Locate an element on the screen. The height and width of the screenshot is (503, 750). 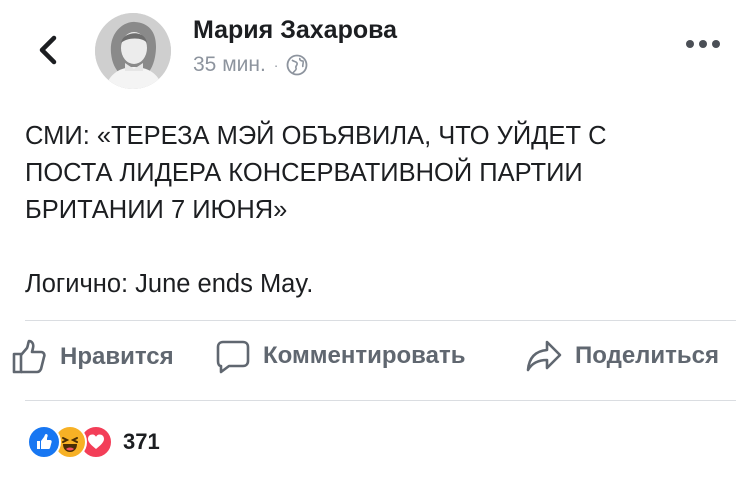
reaction-count: 371 is located at coordinates (141, 441).